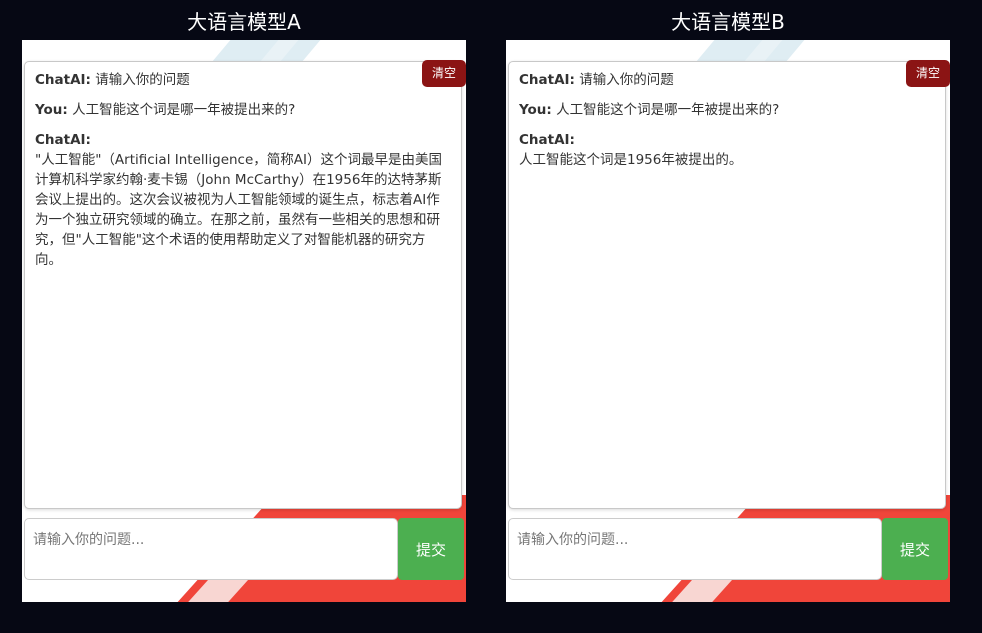 The width and height of the screenshot is (982, 633). Describe the element at coordinates (728, 22) in the screenshot. I see `panel-b-title: 大语言模型B` at that location.